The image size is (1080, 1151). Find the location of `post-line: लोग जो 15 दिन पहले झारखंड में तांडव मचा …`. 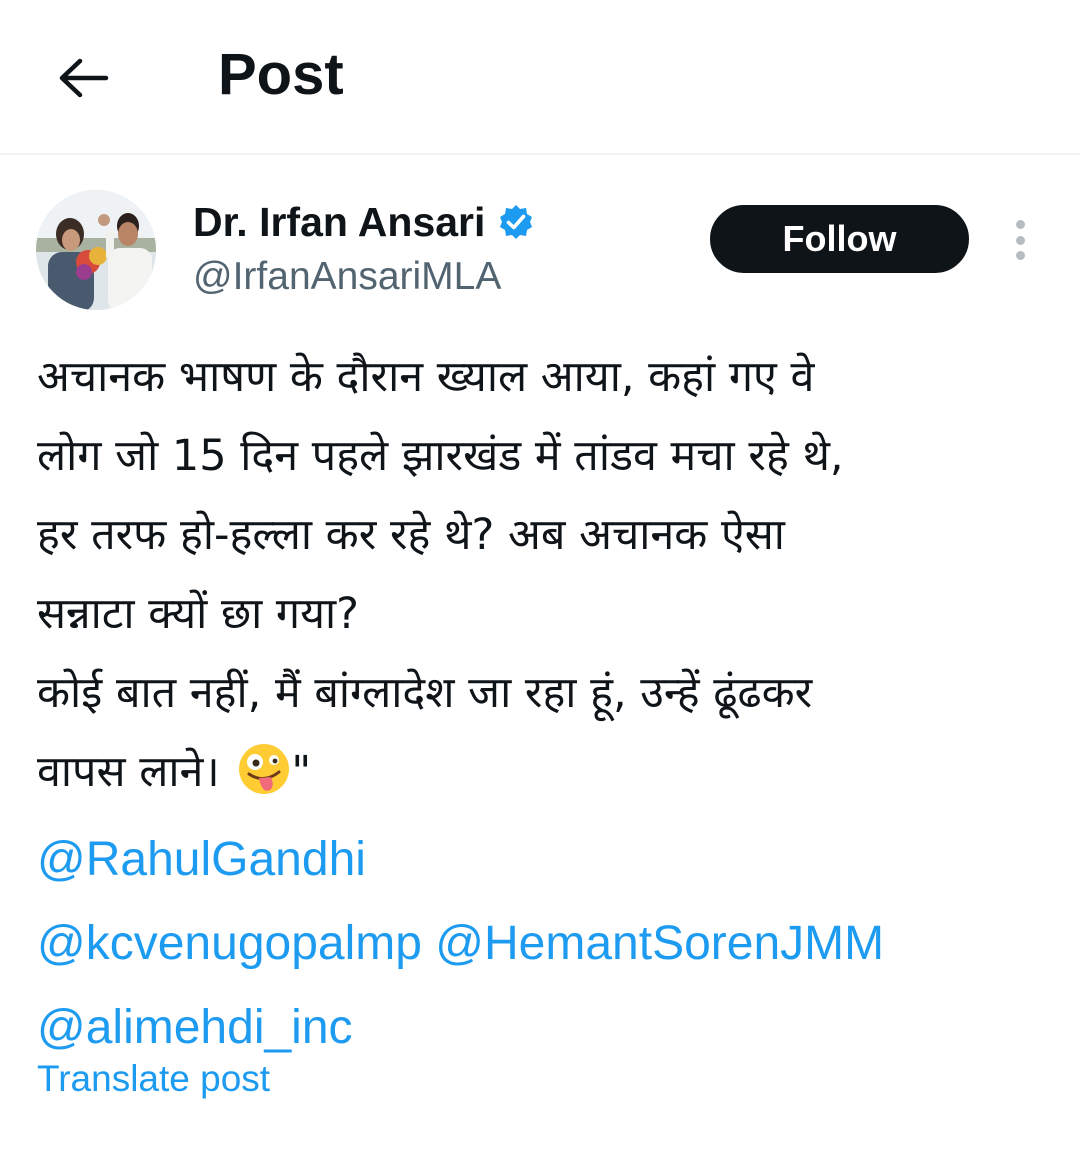

post-line: लोग जो 15 दिन पहले झारखंड में तांडव मचा … is located at coordinates (440, 456).